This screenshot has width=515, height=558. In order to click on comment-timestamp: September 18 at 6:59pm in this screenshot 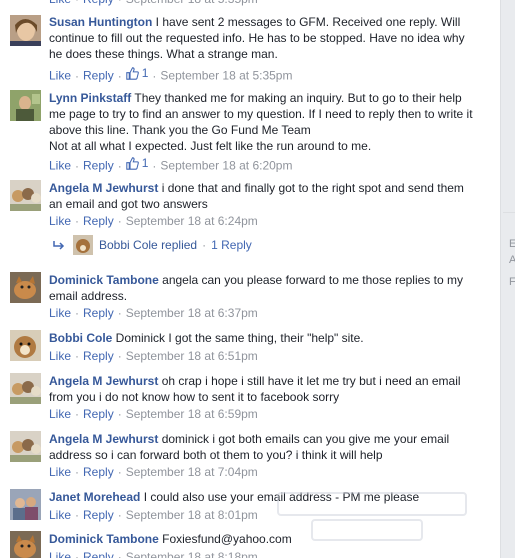, I will do `click(192, 414)`.